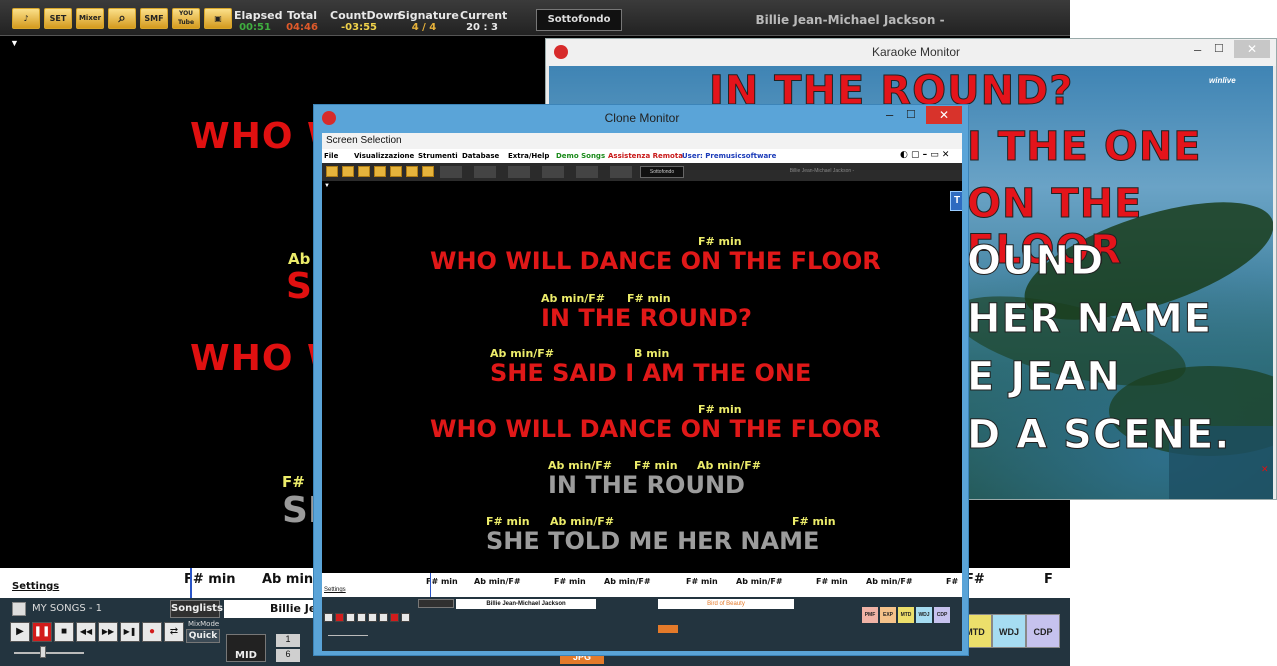 This screenshot has height=666, width=1277. Describe the element at coordinates (580, 156) in the screenshot. I see `menu-demo-songs: Demo Songs` at that location.